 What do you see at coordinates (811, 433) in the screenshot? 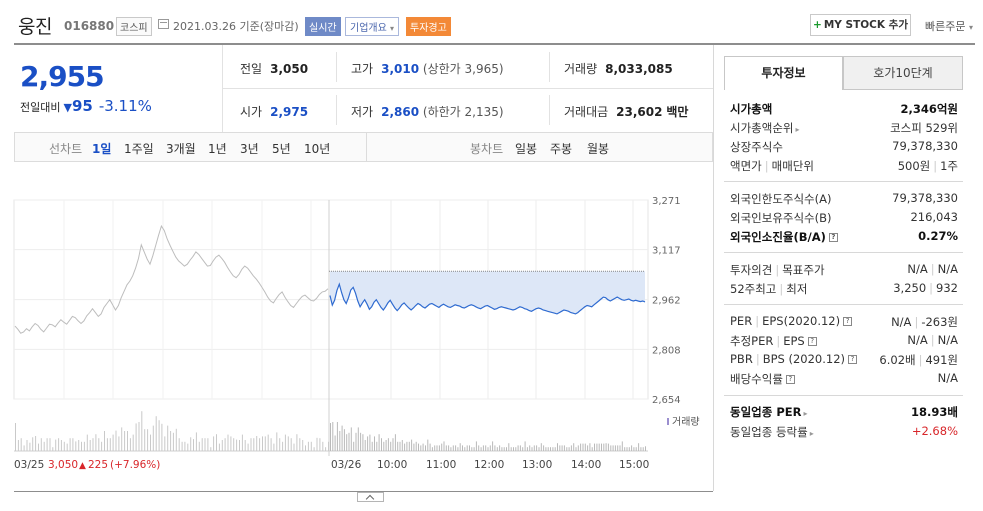
I see `arrow-right-icon: ▸` at bounding box center [811, 433].